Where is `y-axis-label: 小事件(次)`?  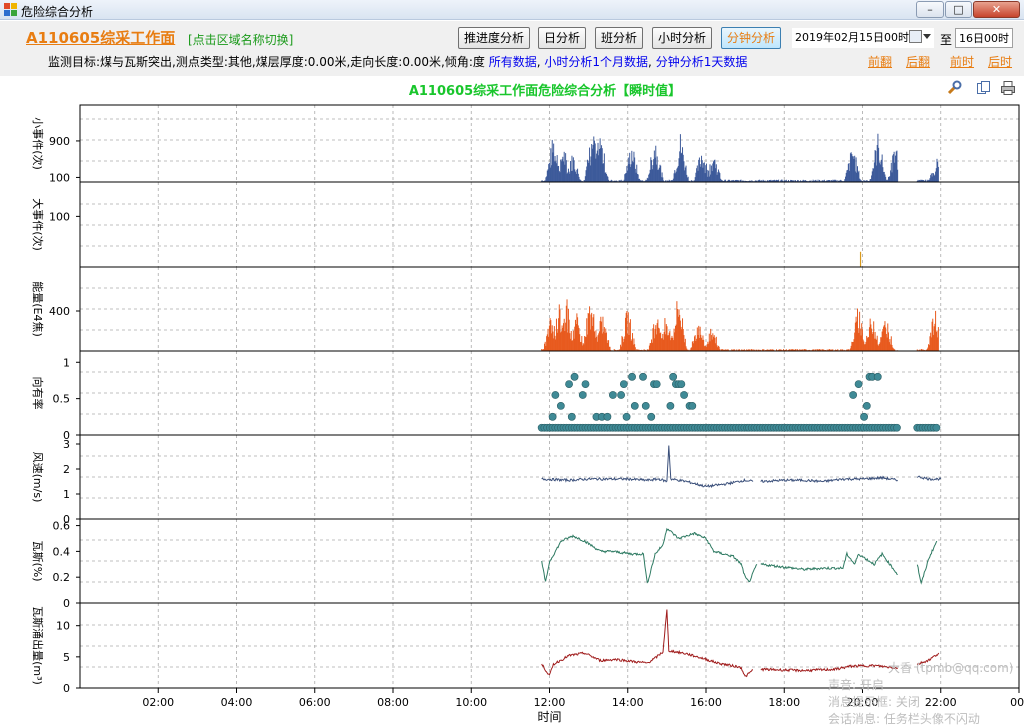
y-axis-label: 小事件(次) is located at coordinates (38, 143).